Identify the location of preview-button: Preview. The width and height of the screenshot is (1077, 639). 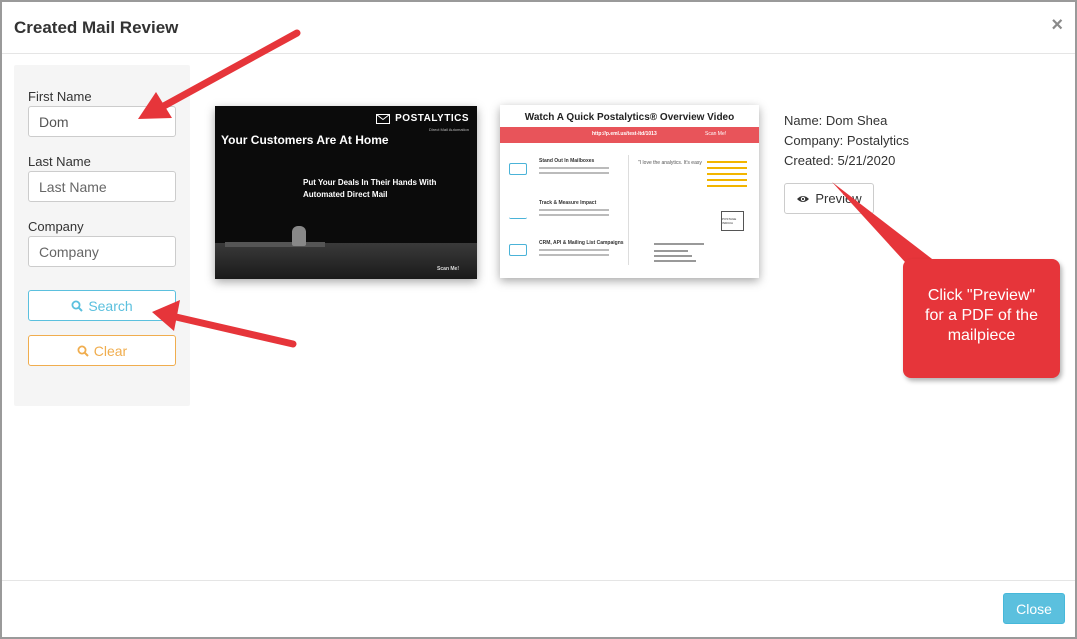
(829, 198).